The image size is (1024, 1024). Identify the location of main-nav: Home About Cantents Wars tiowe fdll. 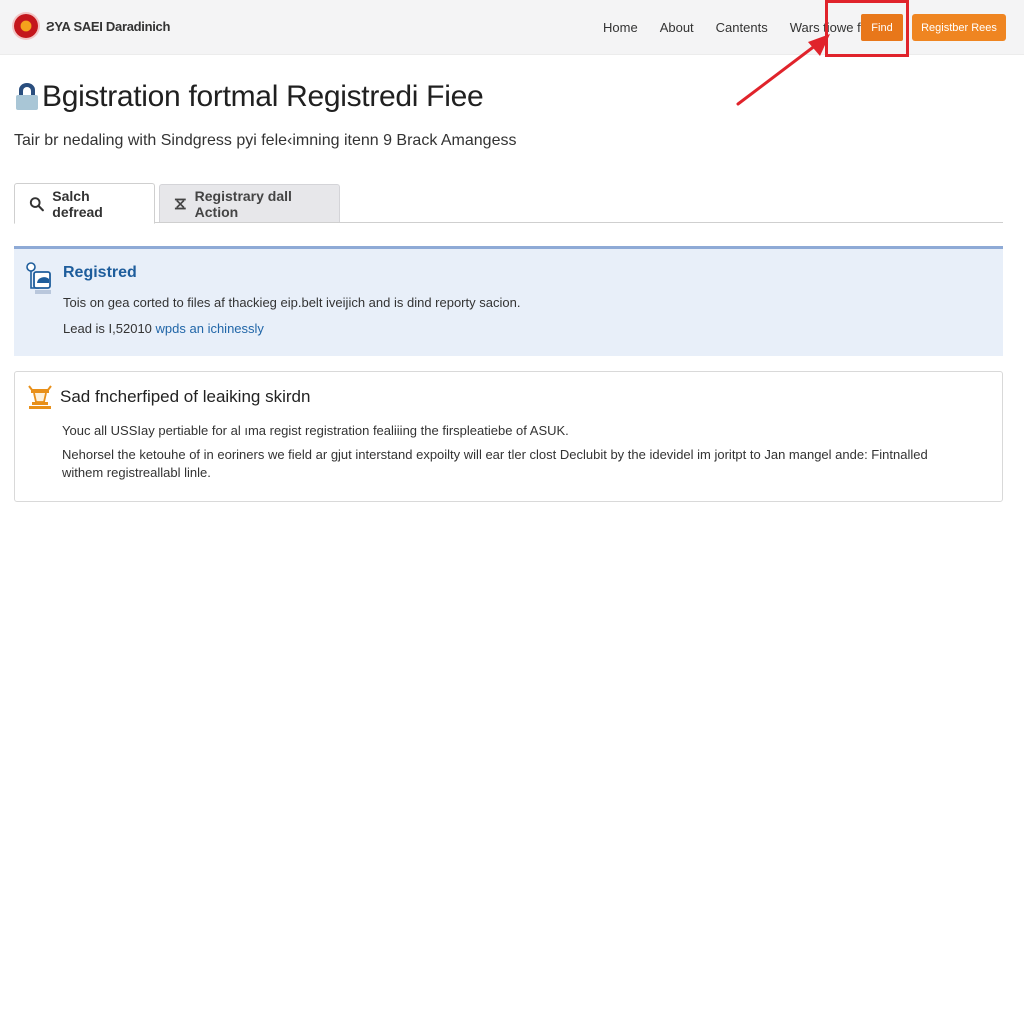
(738, 27).